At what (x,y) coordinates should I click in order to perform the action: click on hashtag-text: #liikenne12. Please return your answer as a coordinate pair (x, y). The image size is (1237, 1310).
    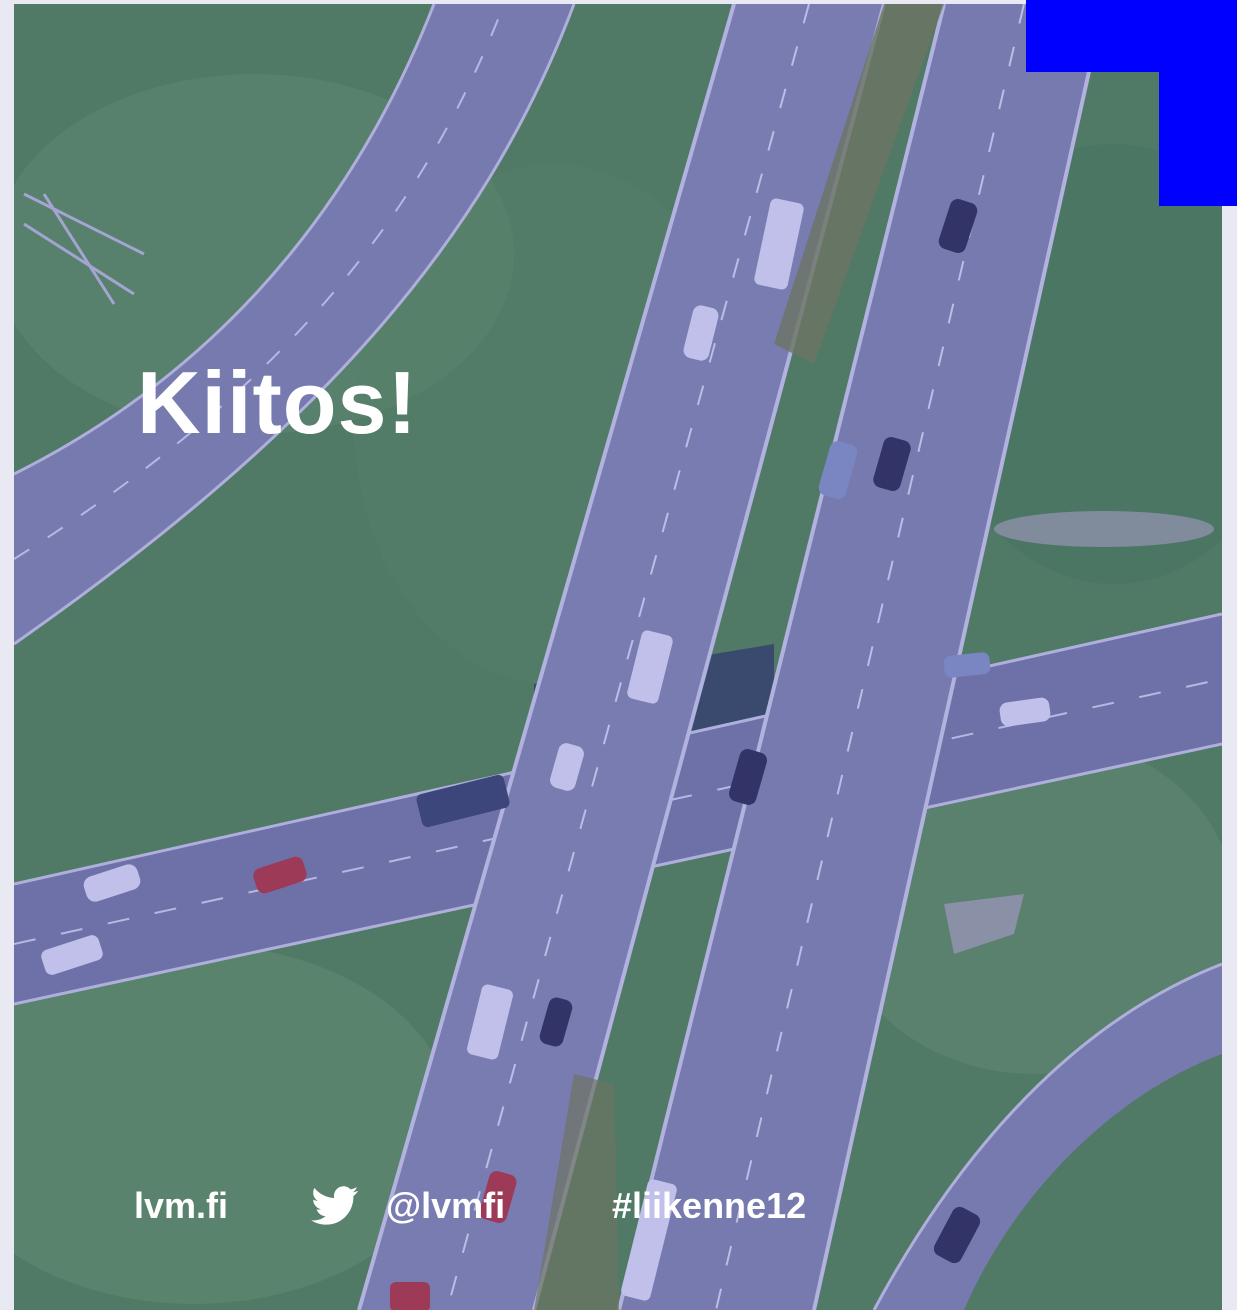
    Looking at the image, I should click on (709, 1205).